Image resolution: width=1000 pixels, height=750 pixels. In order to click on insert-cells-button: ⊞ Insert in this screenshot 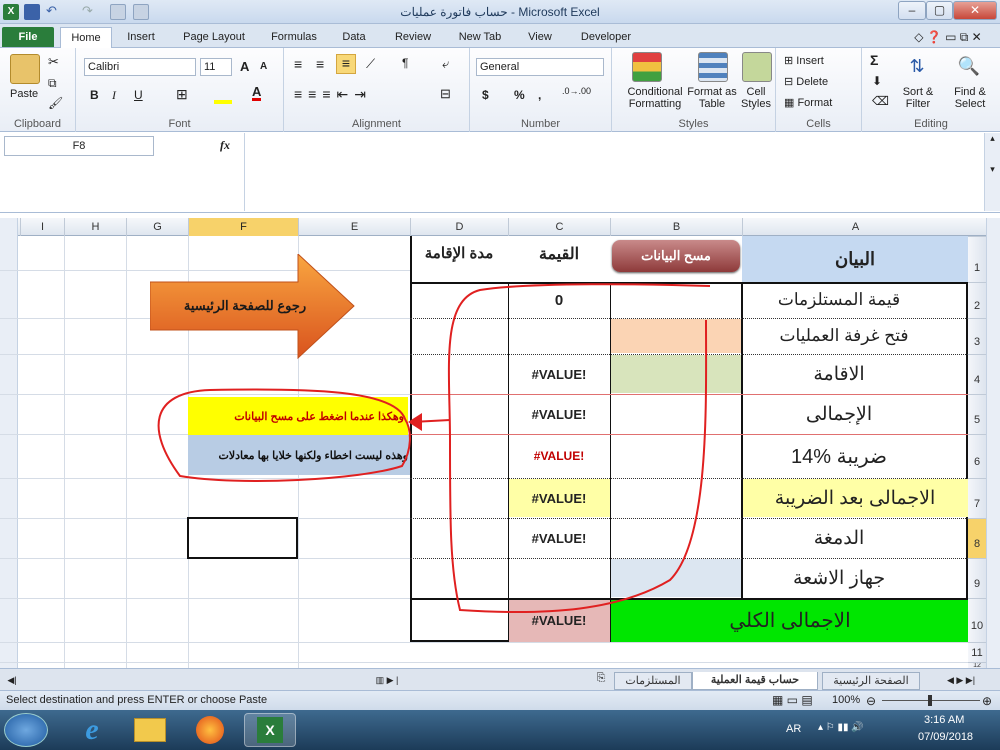, I will do `click(804, 60)`.